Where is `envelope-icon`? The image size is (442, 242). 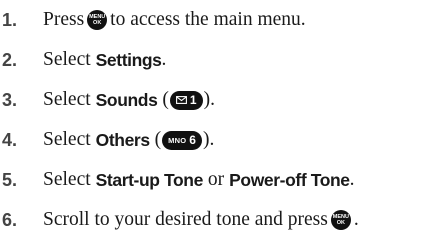 envelope-icon is located at coordinates (181, 100).